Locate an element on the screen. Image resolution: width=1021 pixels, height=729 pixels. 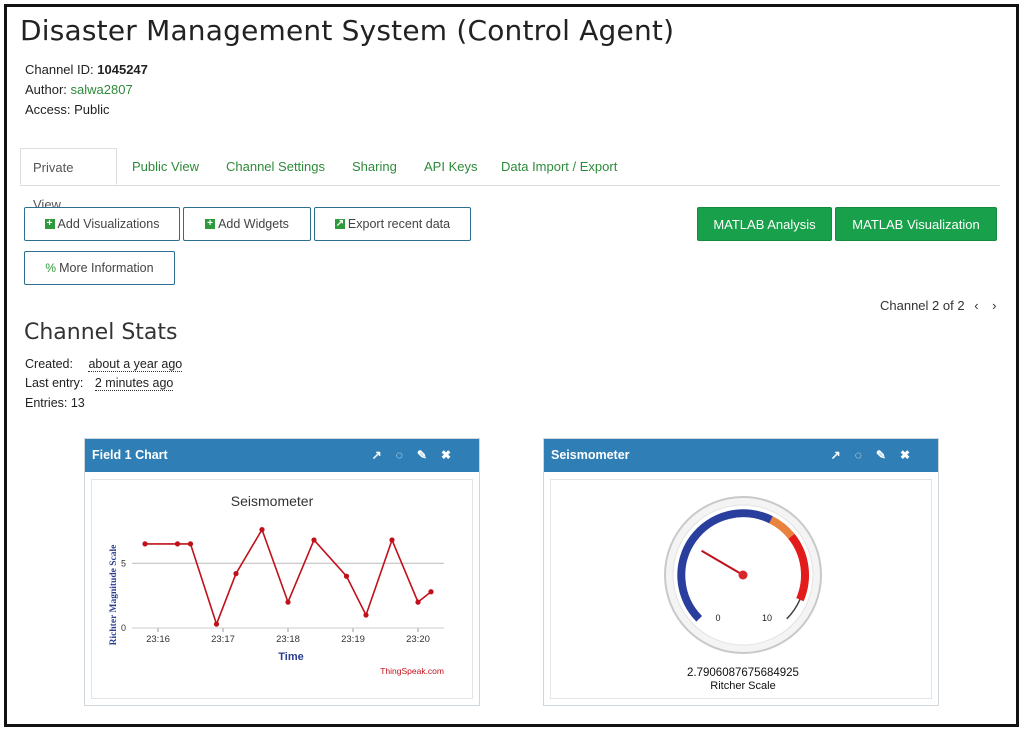
last-entry-value: 2 minutes ago is located at coordinates (134, 383).